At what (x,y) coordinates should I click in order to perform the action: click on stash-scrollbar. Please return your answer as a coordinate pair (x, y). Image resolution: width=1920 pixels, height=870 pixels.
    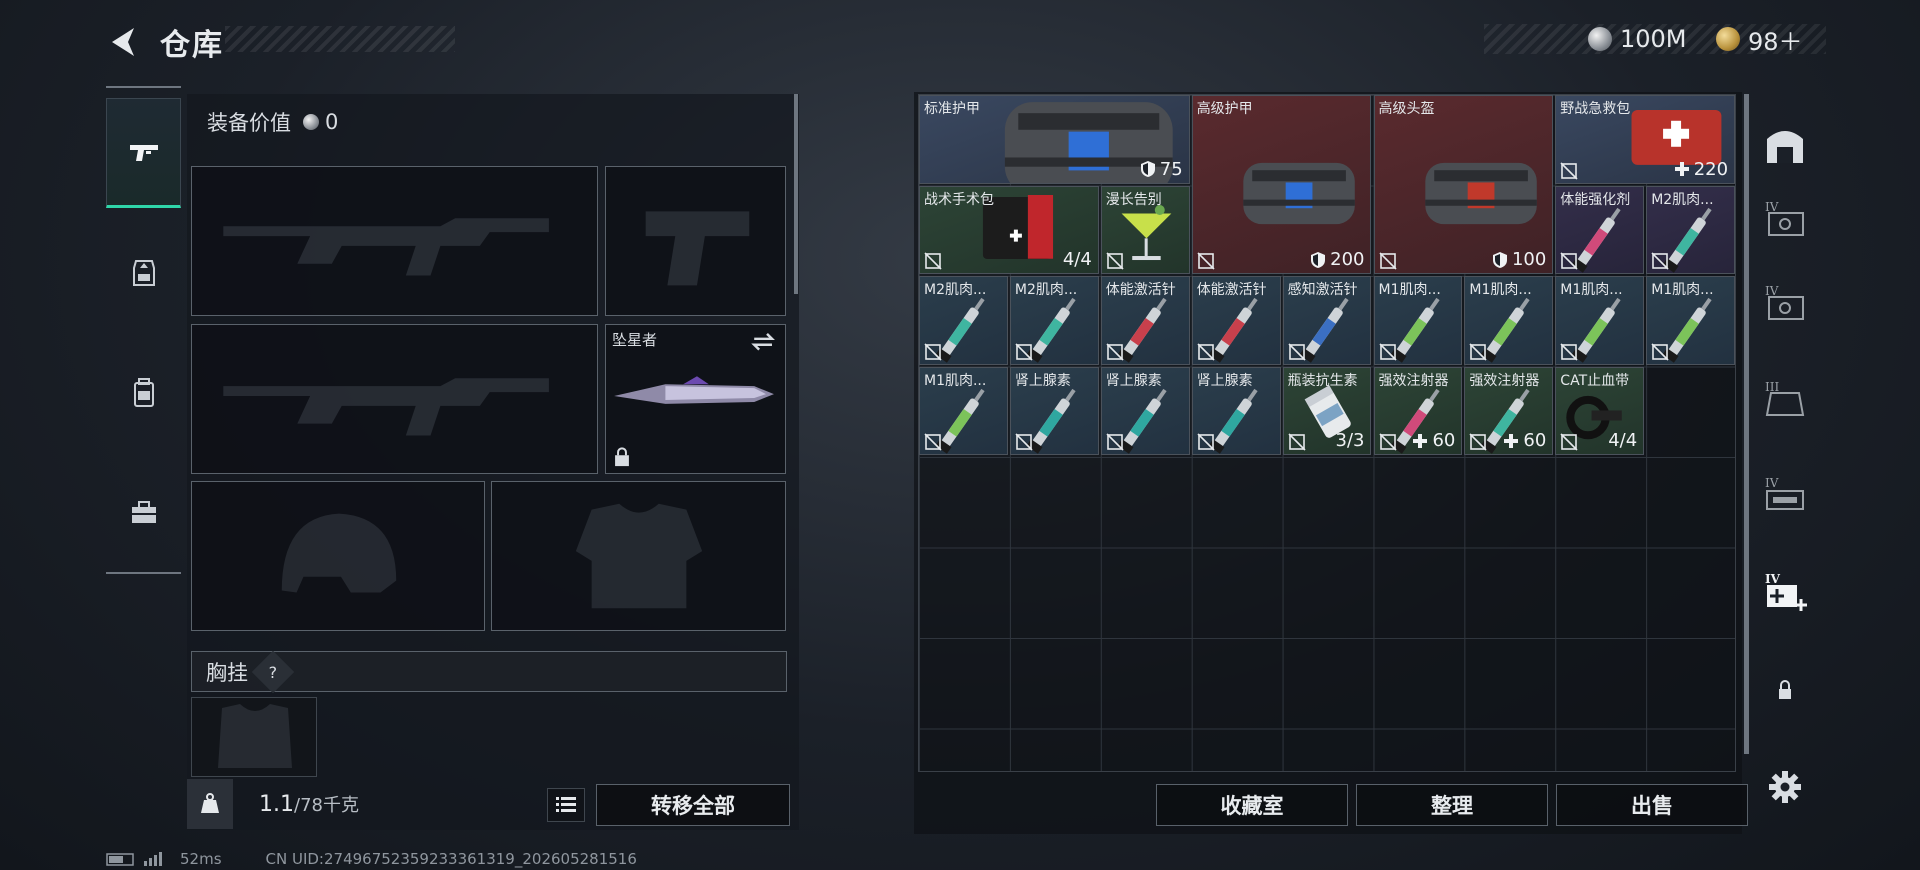
    Looking at the image, I should click on (1746, 424).